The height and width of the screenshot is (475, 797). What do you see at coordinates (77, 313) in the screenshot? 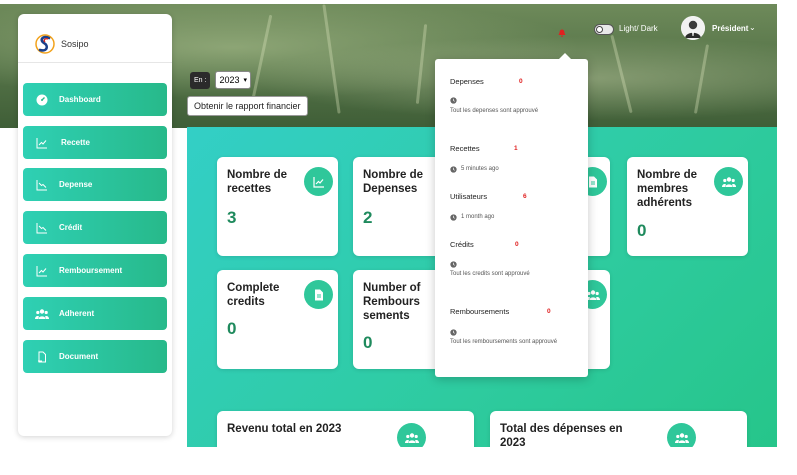
I see `sidebar-item-label: Adherent` at bounding box center [77, 313].